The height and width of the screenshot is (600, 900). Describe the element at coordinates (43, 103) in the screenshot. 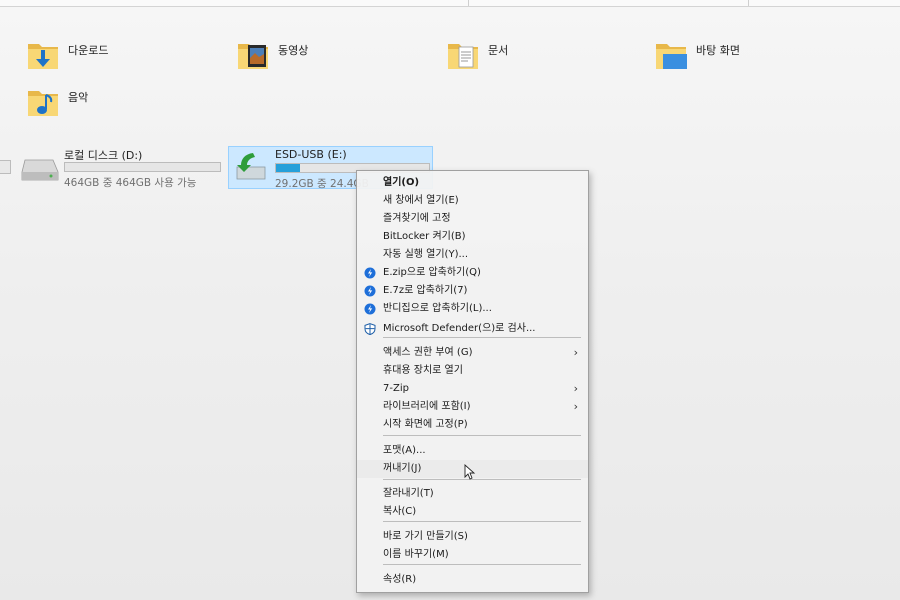

I see `music-folder-icon` at that location.